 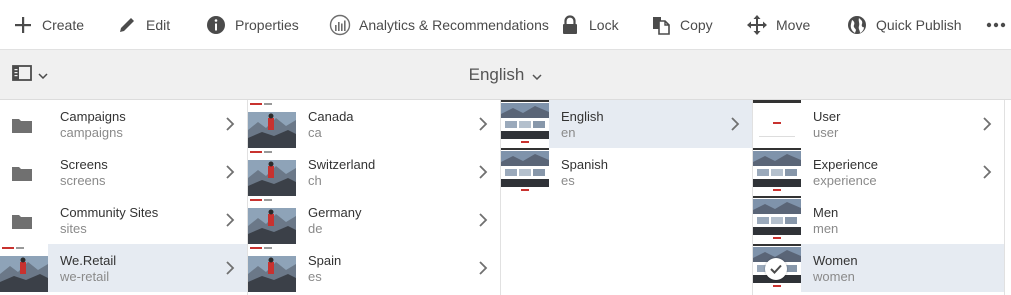 What do you see at coordinates (826, 132) in the screenshot?
I see `item-path-name: user` at bounding box center [826, 132].